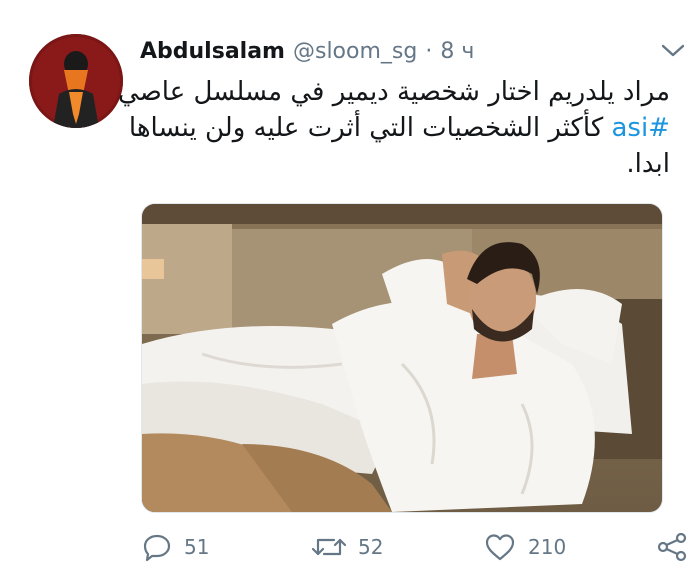 Image resolution: width=697 pixels, height=569 pixels. What do you see at coordinates (355, 51) in the screenshot?
I see `author-handle: @sloom_sg` at bounding box center [355, 51].